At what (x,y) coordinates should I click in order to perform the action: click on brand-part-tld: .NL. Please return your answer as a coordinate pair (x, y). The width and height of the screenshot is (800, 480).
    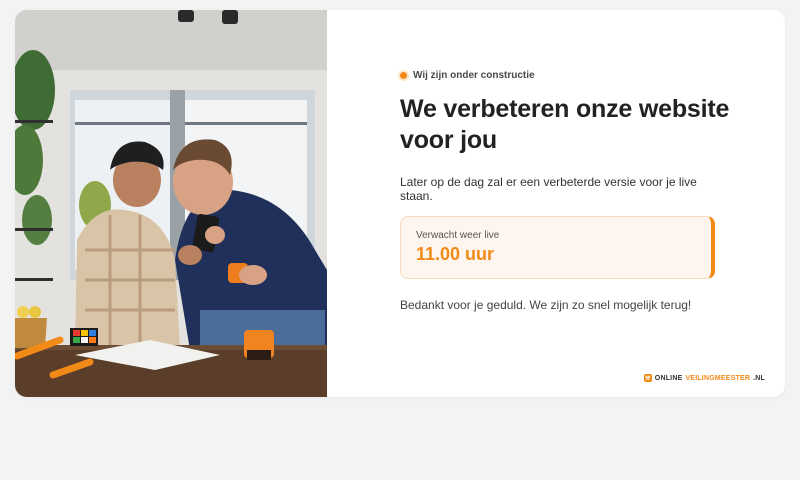
    Looking at the image, I should click on (759, 378).